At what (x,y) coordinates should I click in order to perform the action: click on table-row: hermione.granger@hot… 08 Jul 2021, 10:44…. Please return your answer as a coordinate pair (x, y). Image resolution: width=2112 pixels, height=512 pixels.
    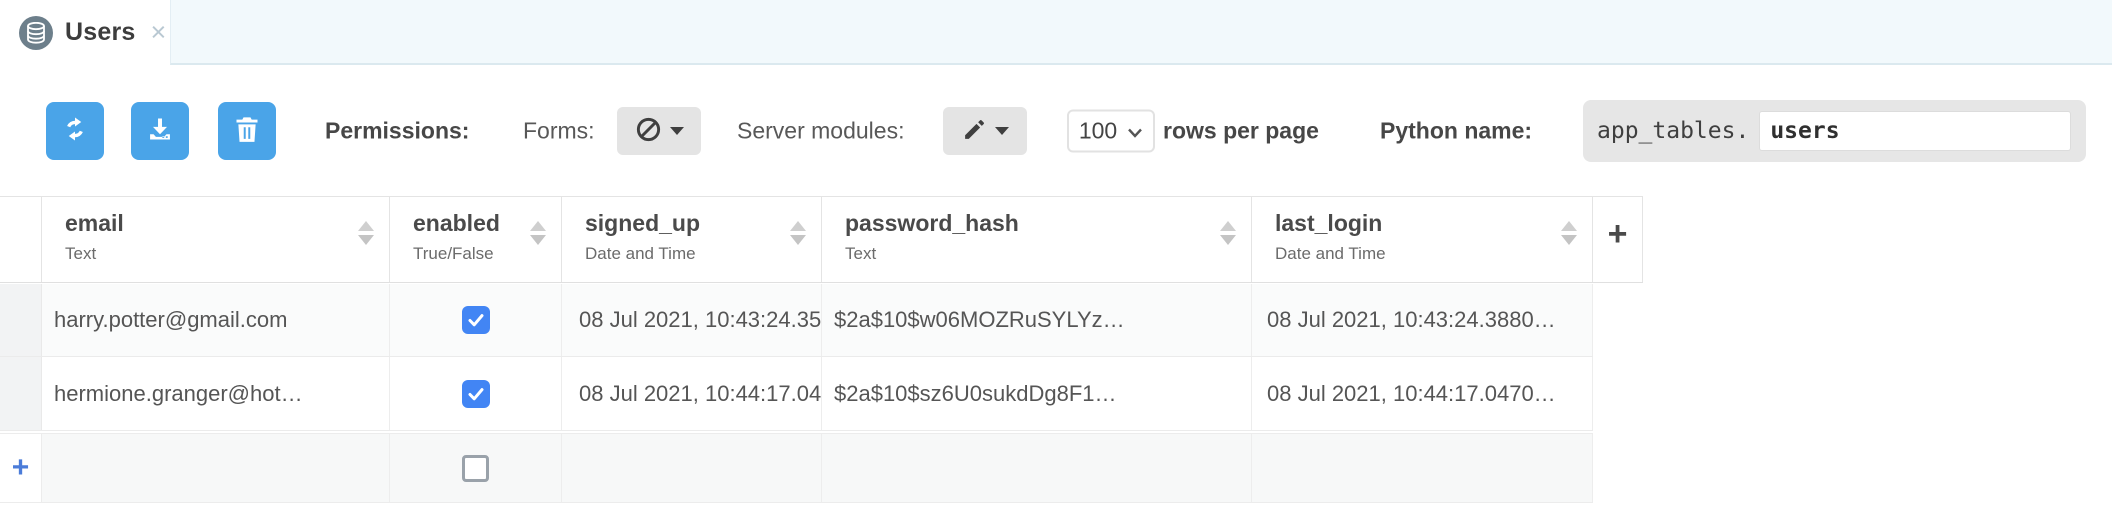
    Looking at the image, I should click on (796, 394).